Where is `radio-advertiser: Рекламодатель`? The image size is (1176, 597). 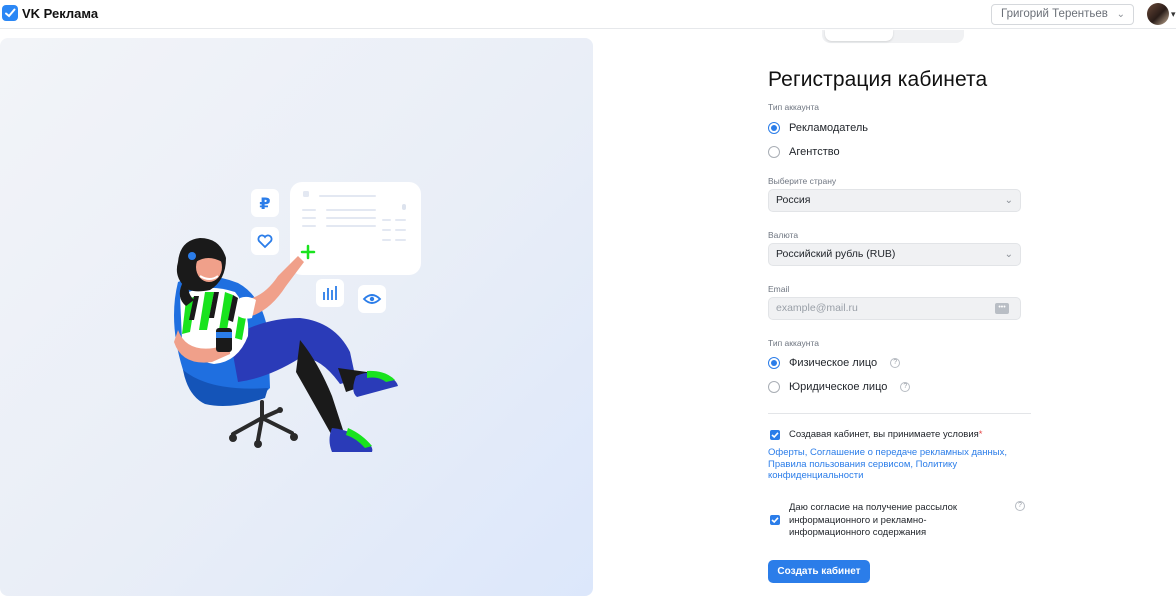 radio-advertiser: Рекламодатель is located at coordinates (818, 128).